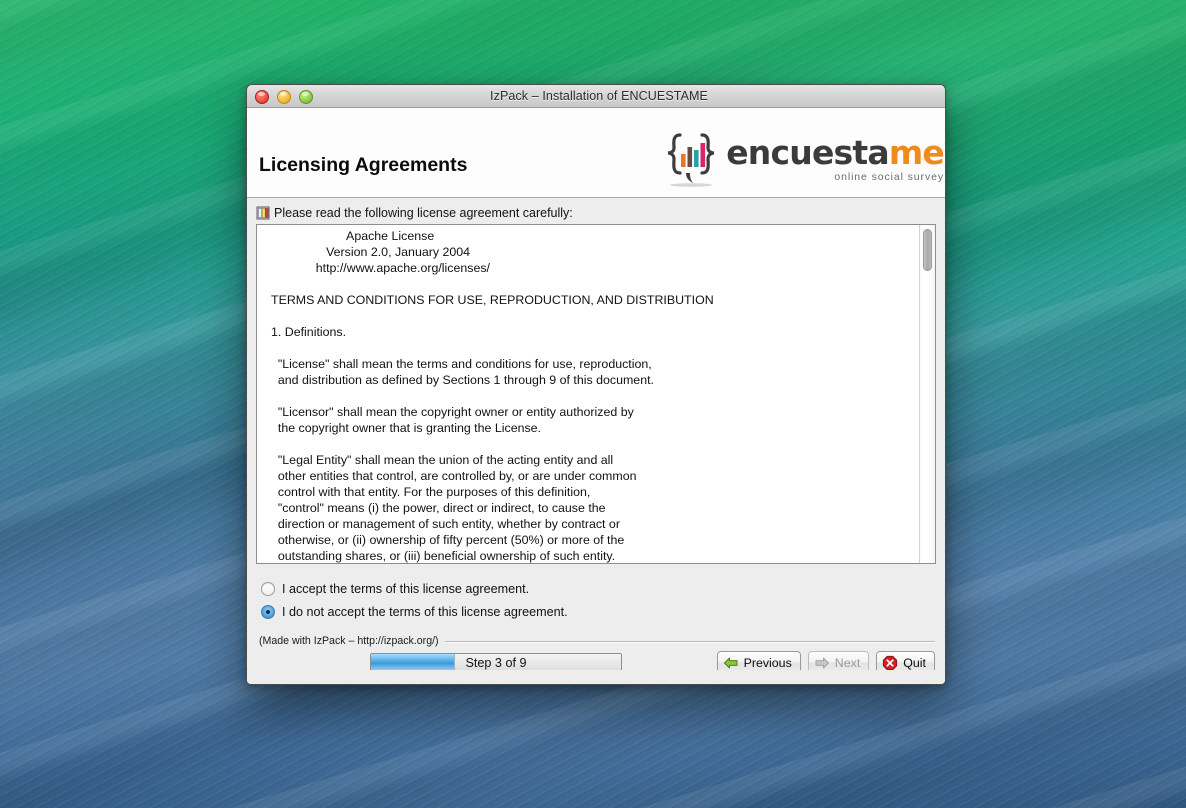 This screenshot has width=1186, height=808. Describe the element at coordinates (262, 97) in the screenshot. I see `close-button` at that location.